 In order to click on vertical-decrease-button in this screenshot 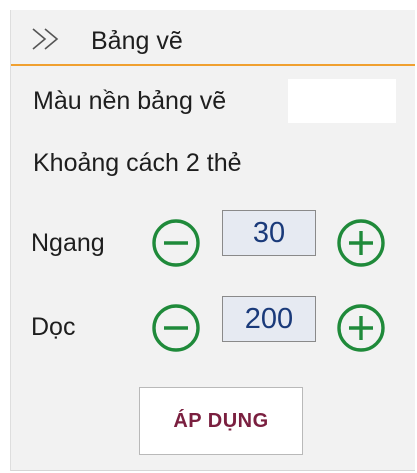, I will do `click(176, 328)`.